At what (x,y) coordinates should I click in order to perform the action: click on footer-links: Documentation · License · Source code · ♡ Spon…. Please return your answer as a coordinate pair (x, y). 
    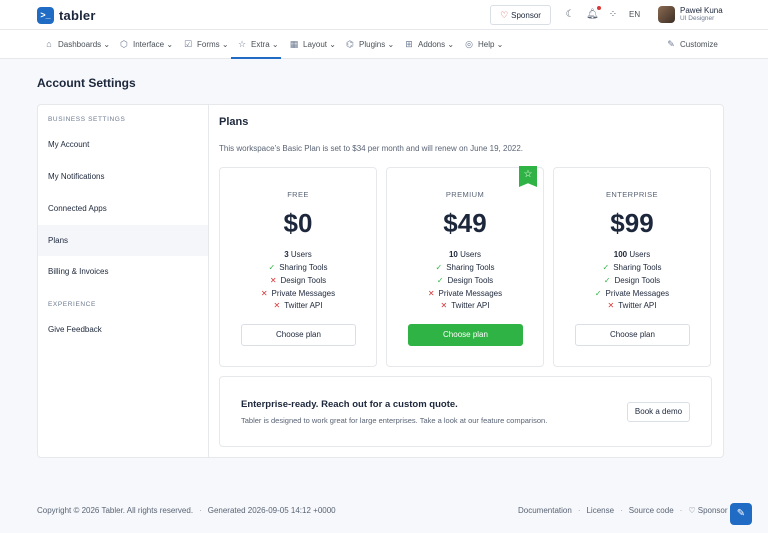
    Looking at the image, I should click on (623, 510).